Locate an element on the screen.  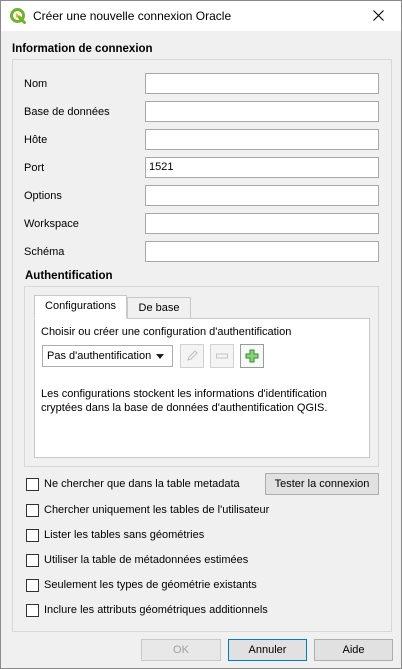
schema-label: Schéma is located at coordinates (44, 252).